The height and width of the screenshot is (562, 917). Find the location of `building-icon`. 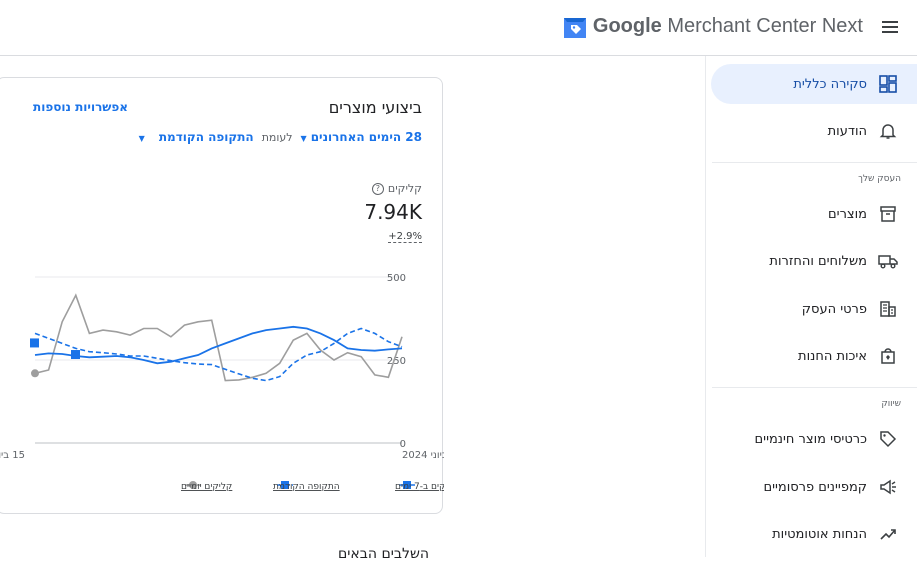

building-icon is located at coordinates (888, 309).